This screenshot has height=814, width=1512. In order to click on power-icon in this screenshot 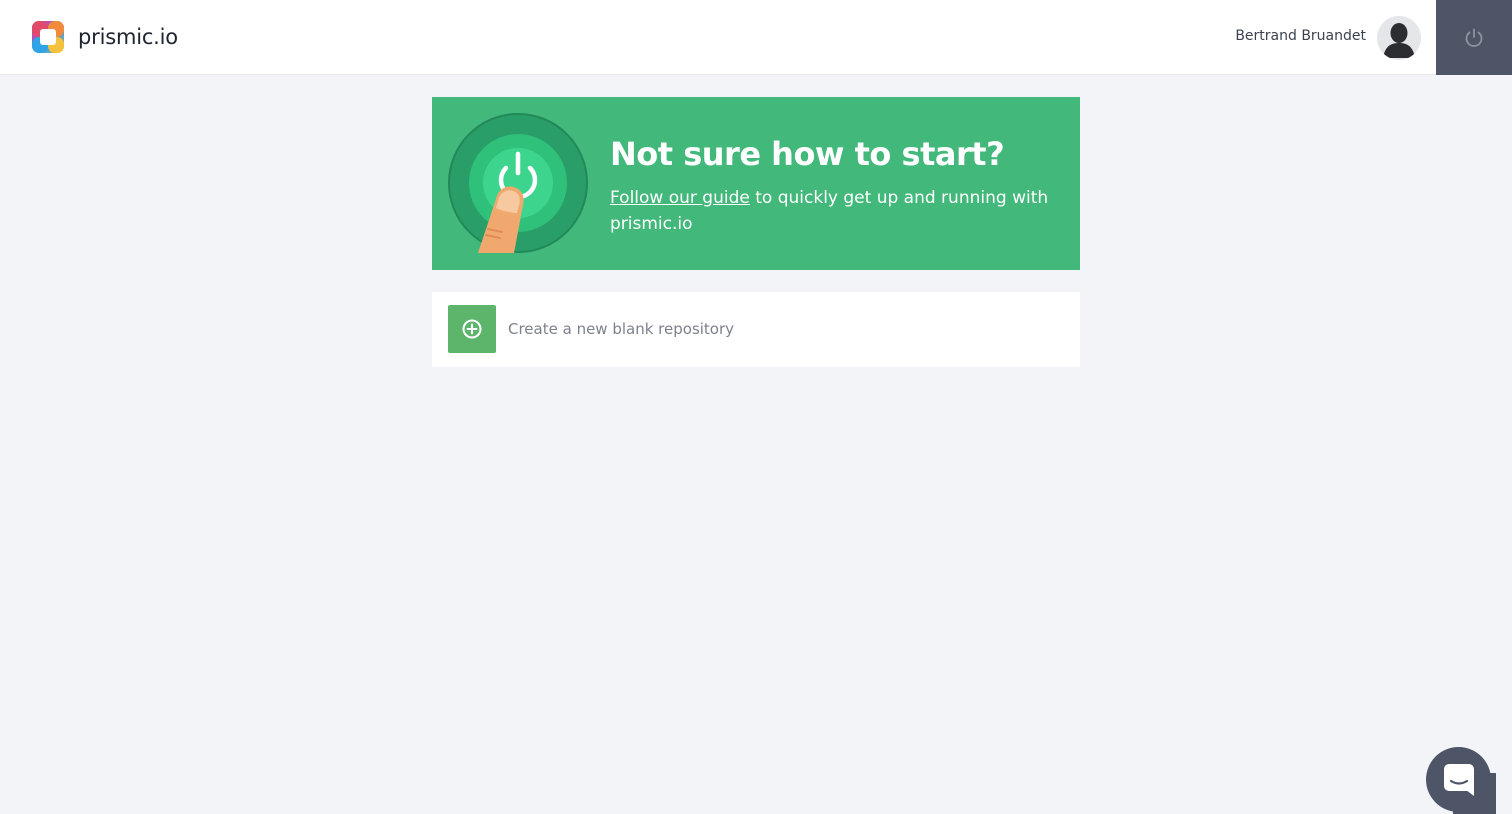, I will do `click(1474, 37)`.